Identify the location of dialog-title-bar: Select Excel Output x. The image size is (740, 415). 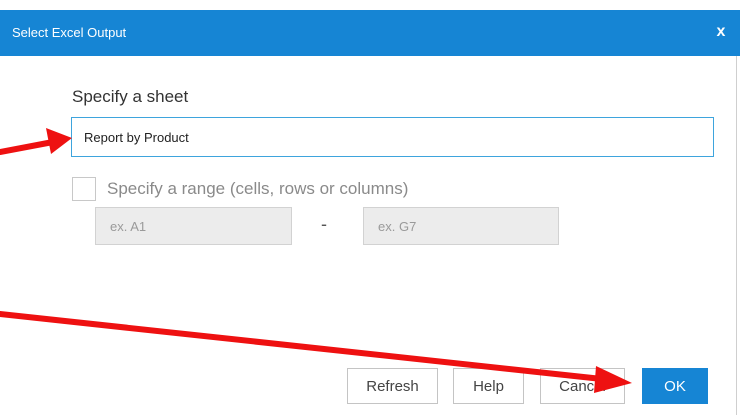
(370, 33).